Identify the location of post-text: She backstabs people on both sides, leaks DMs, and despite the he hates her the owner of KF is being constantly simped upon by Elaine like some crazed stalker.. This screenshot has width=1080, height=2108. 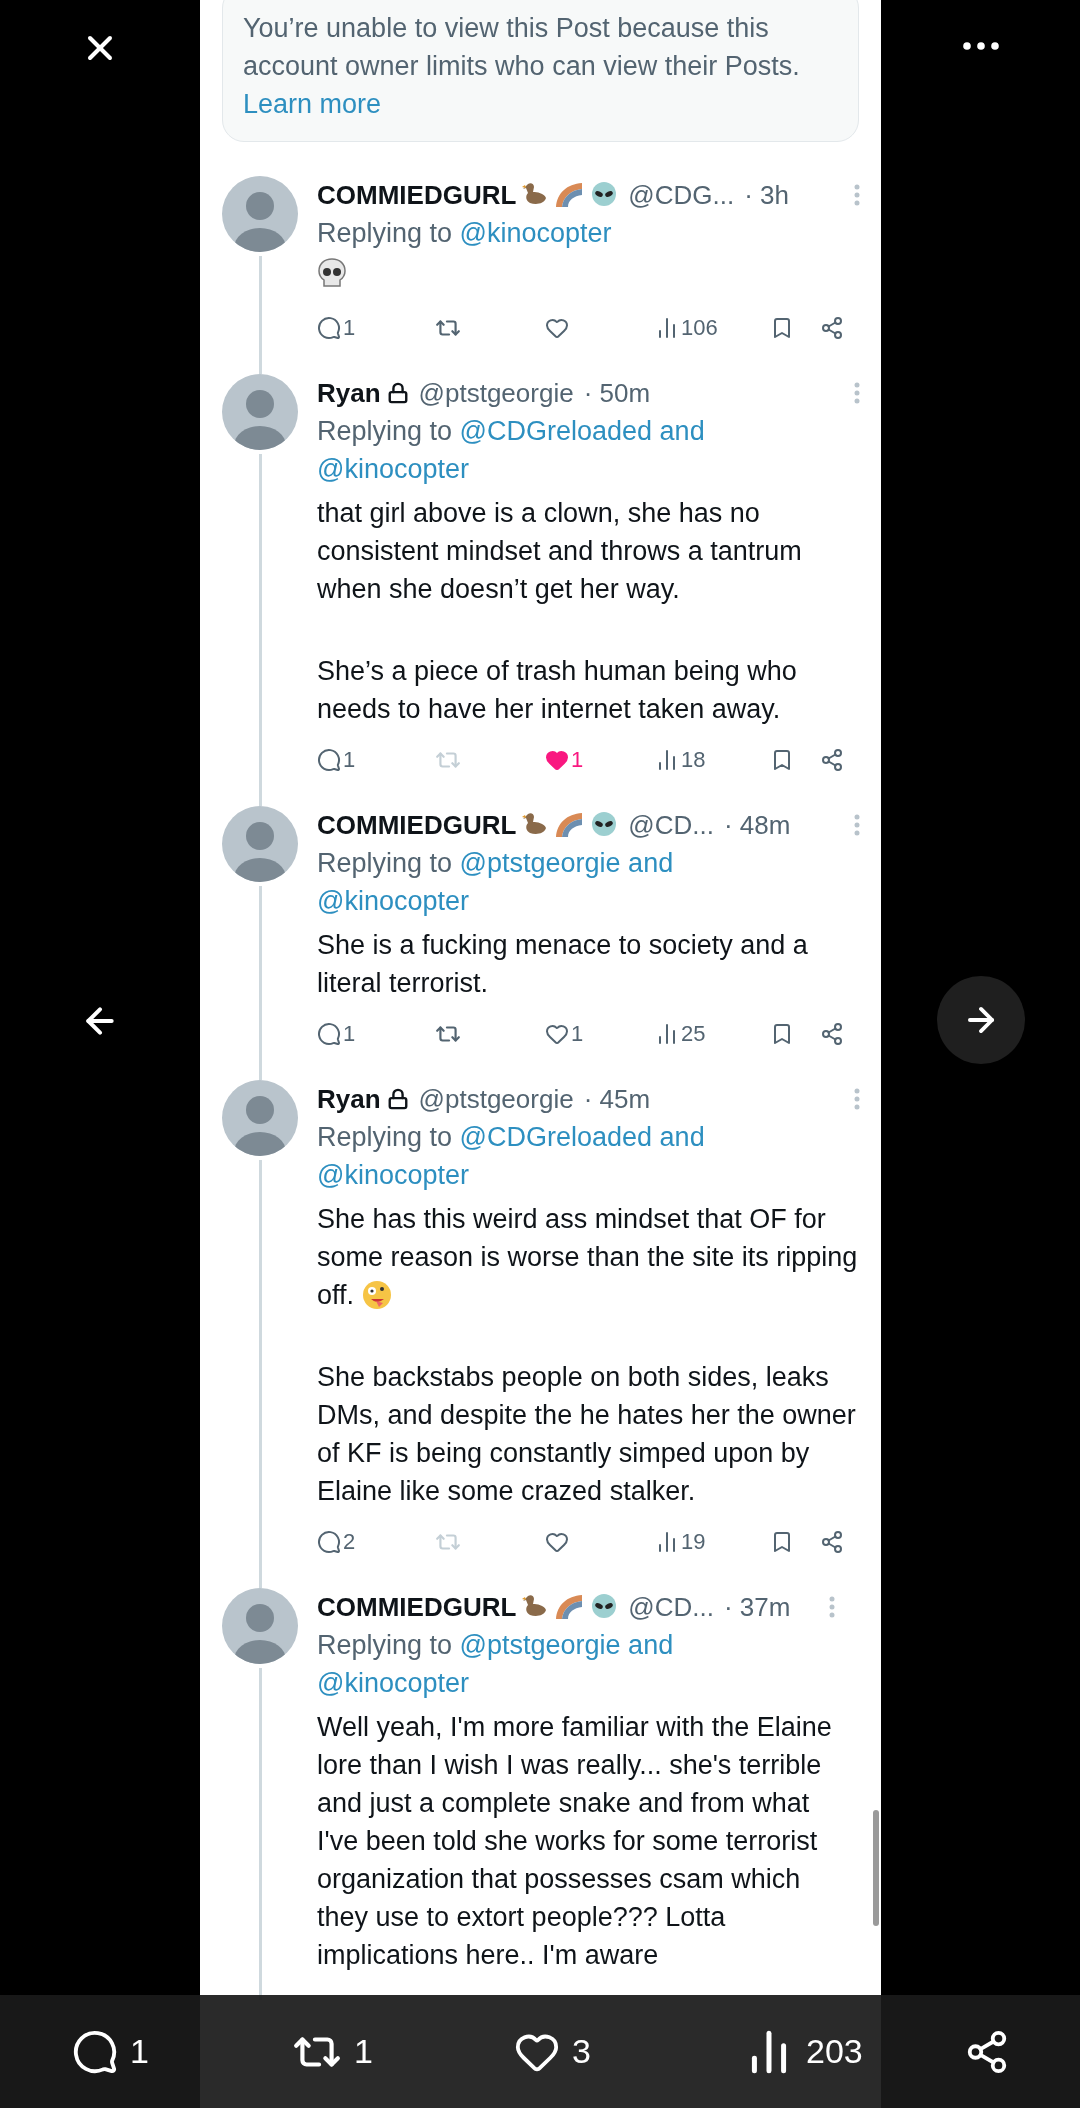
(587, 1434).